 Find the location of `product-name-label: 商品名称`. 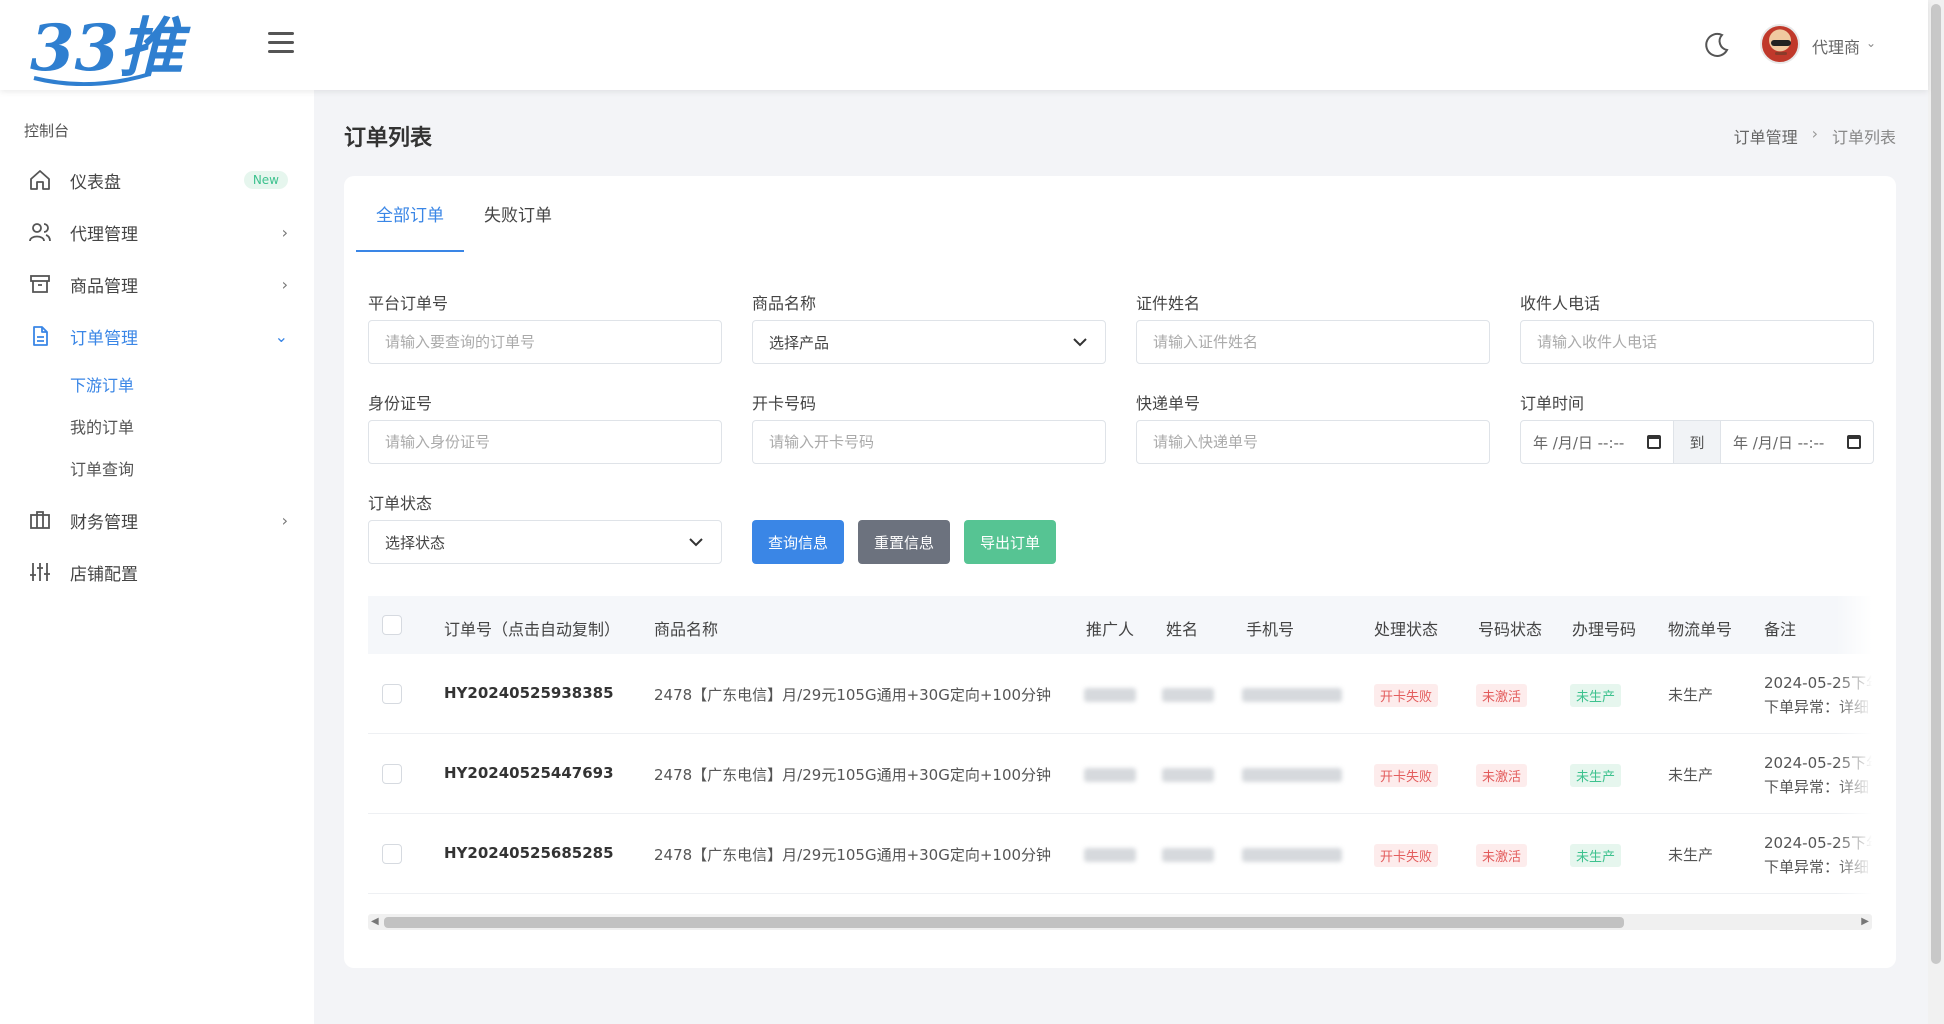

product-name-label: 商品名称 is located at coordinates (784, 303).